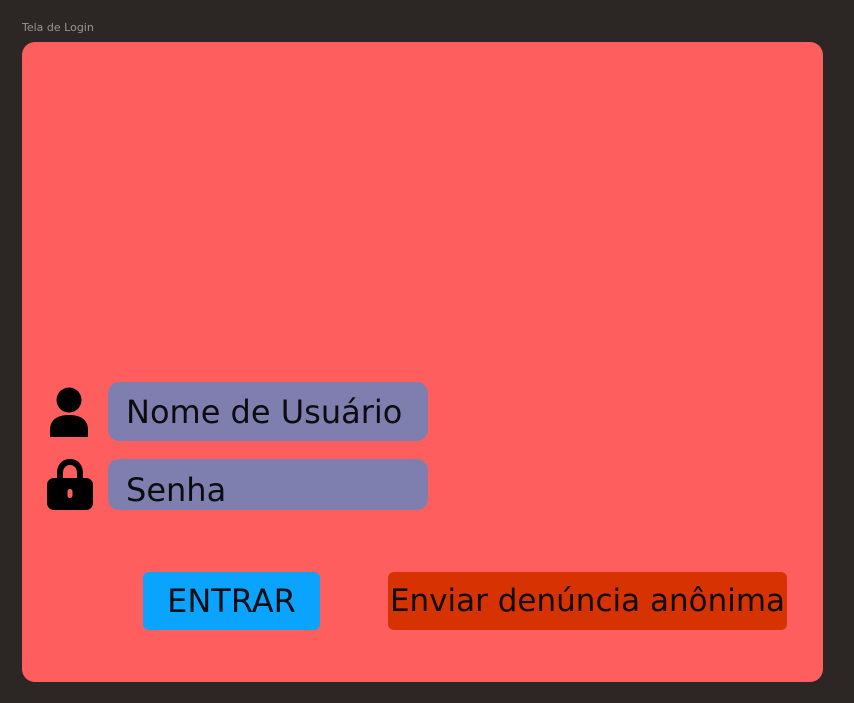  What do you see at coordinates (58, 27) in the screenshot?
I see `frame-label: Tela de Login` at bounding box center [58, 27].